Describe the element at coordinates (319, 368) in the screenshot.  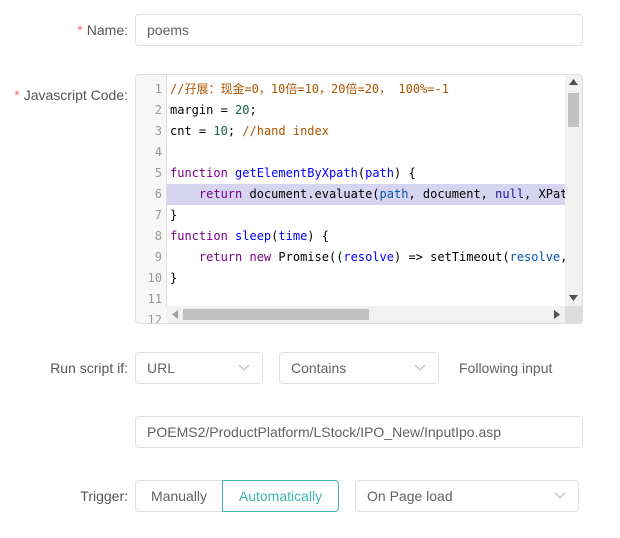
I see `condition-operator-value: Contains` at that location.